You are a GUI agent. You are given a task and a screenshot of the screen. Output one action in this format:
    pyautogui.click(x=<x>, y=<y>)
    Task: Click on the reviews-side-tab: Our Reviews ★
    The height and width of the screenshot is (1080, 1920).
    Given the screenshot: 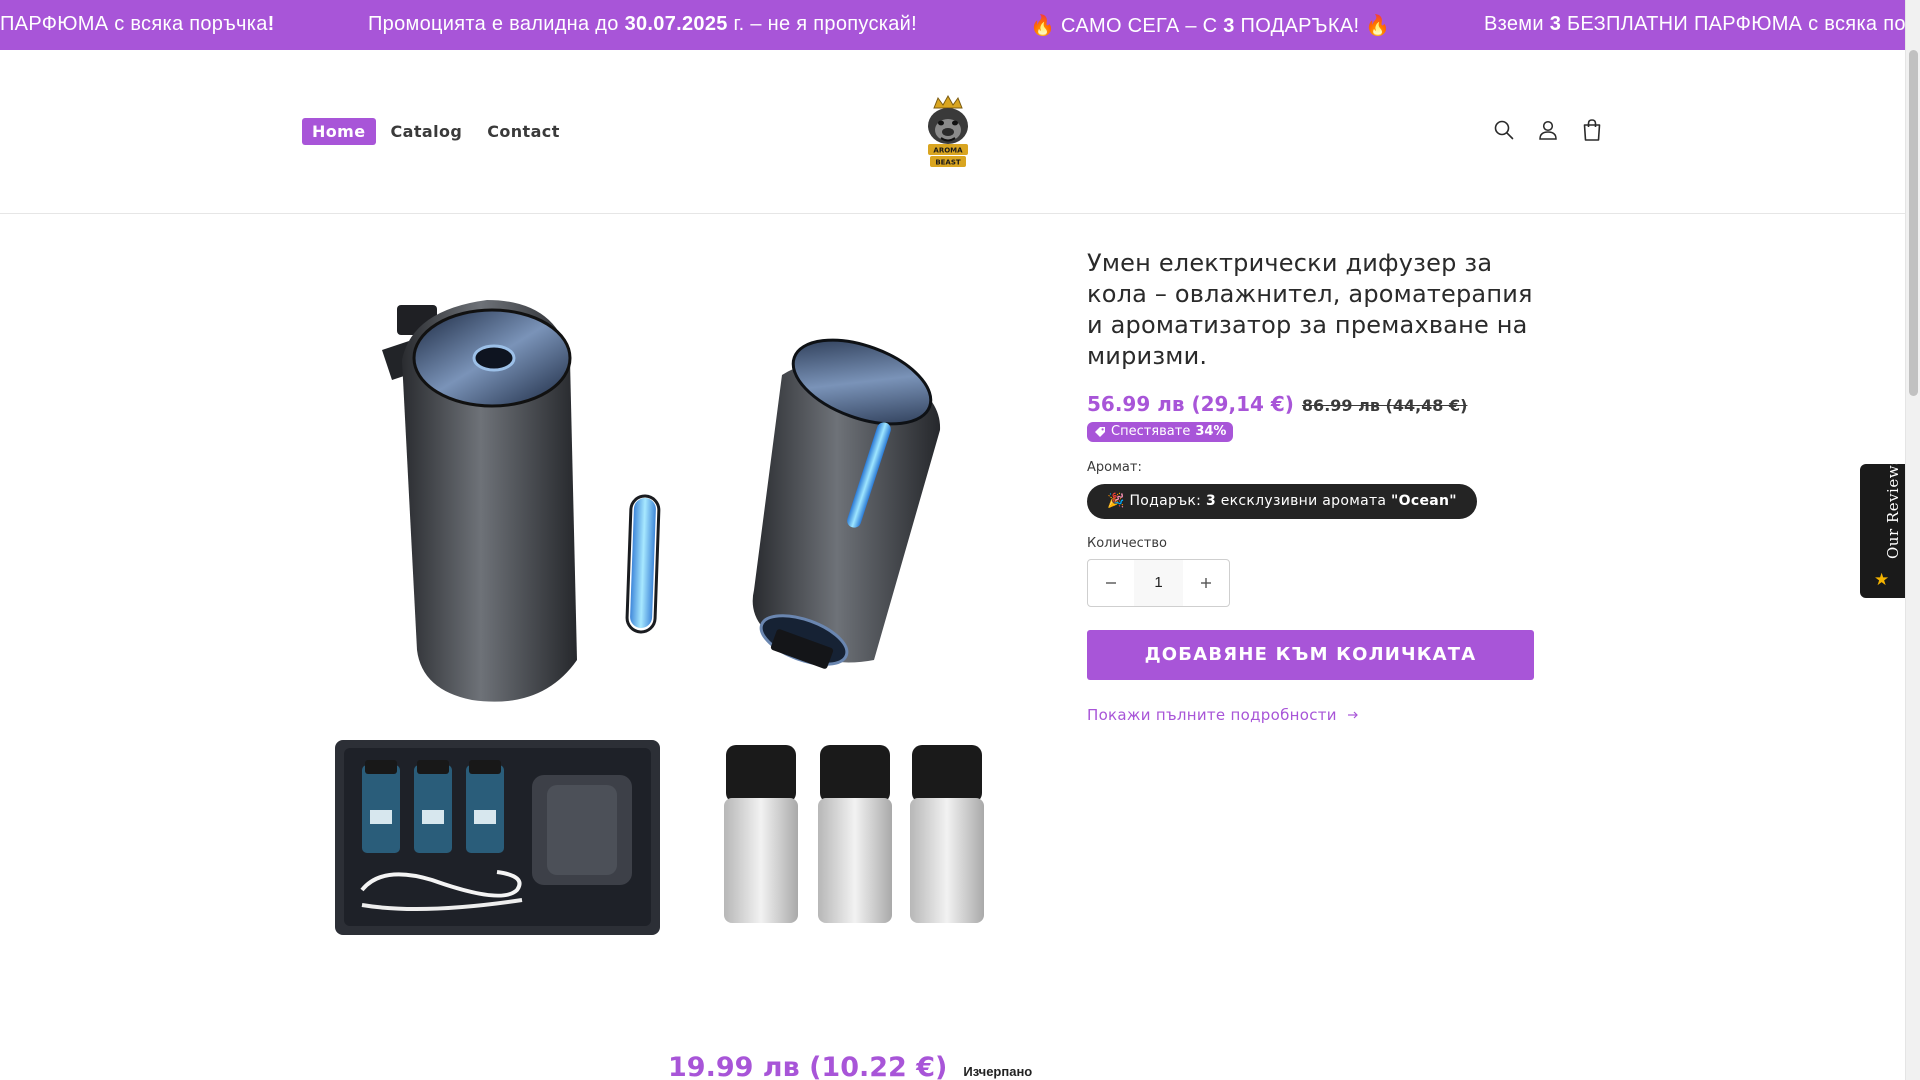 What is the action you would take?
    pyautogui.click(x=1882, y=527)
    